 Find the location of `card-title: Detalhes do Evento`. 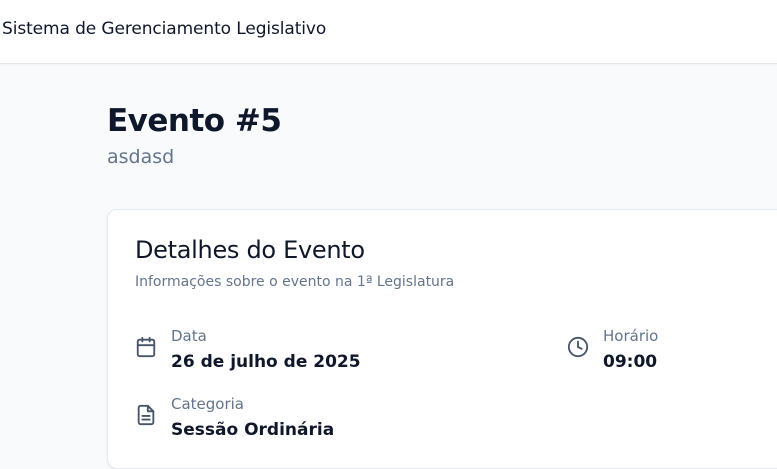

card-title: Detalhes do Evento is located at coordinates (250, 250).